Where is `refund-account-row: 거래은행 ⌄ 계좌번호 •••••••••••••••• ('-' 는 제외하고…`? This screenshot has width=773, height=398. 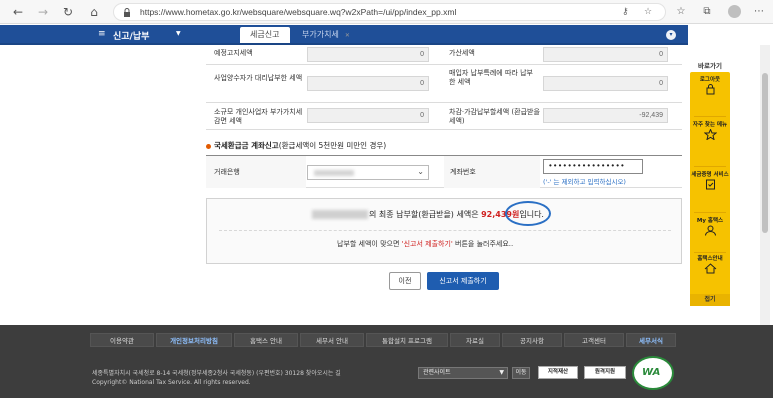 refund-account-row: 거래은행 ⌄ 계좌번호 •••••••••••••••• ('-' 는 제외하고… is located at coordinates (444, 171).